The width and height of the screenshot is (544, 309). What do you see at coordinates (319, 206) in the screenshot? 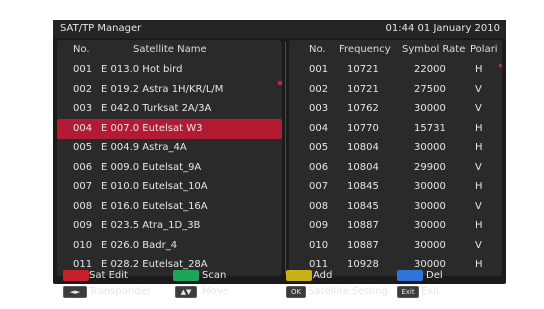
I see `transponder-number: 008` at bounding box center [319, 206].